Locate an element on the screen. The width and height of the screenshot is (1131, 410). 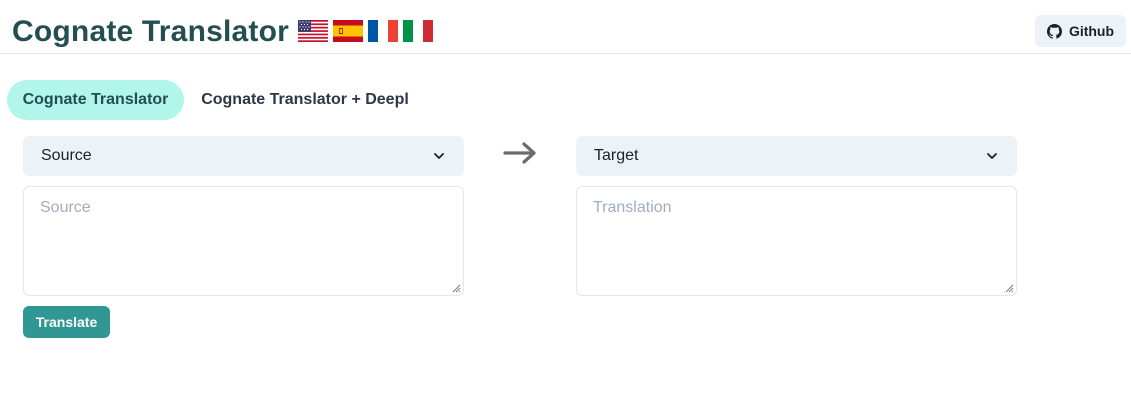
github-button: Github is located at coordinates (1080, 31).